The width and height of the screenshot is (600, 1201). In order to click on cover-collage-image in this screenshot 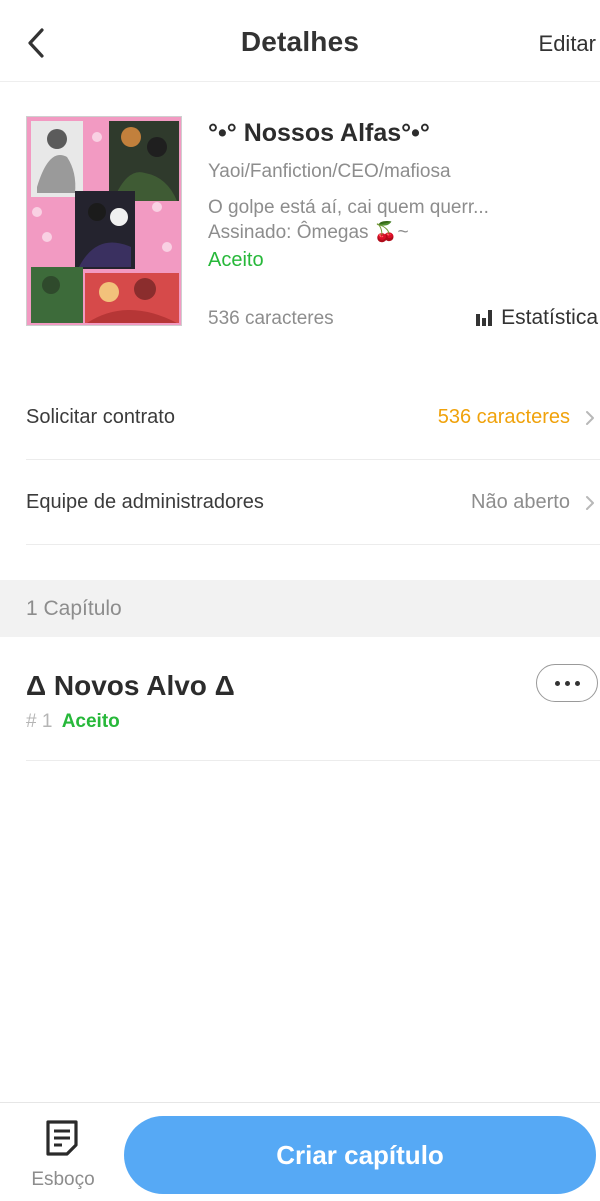, I will do `click(104, 221)`.